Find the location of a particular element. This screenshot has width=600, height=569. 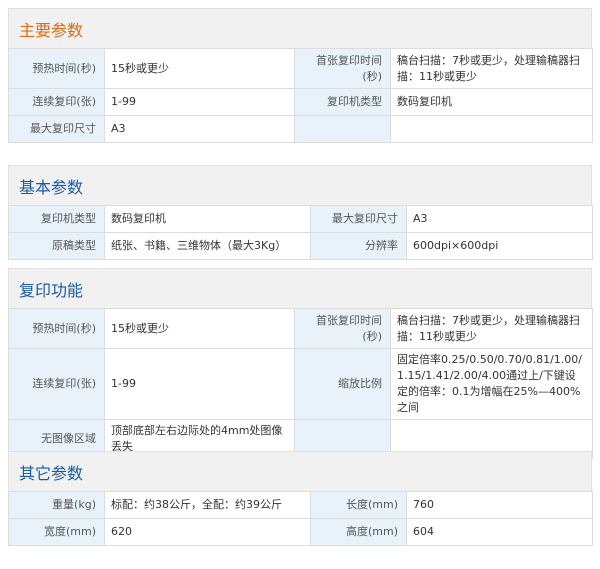

table-row: 连续复印(张) 1-99 复印机类型 数码复印机 is located at coordinates (300, 102).